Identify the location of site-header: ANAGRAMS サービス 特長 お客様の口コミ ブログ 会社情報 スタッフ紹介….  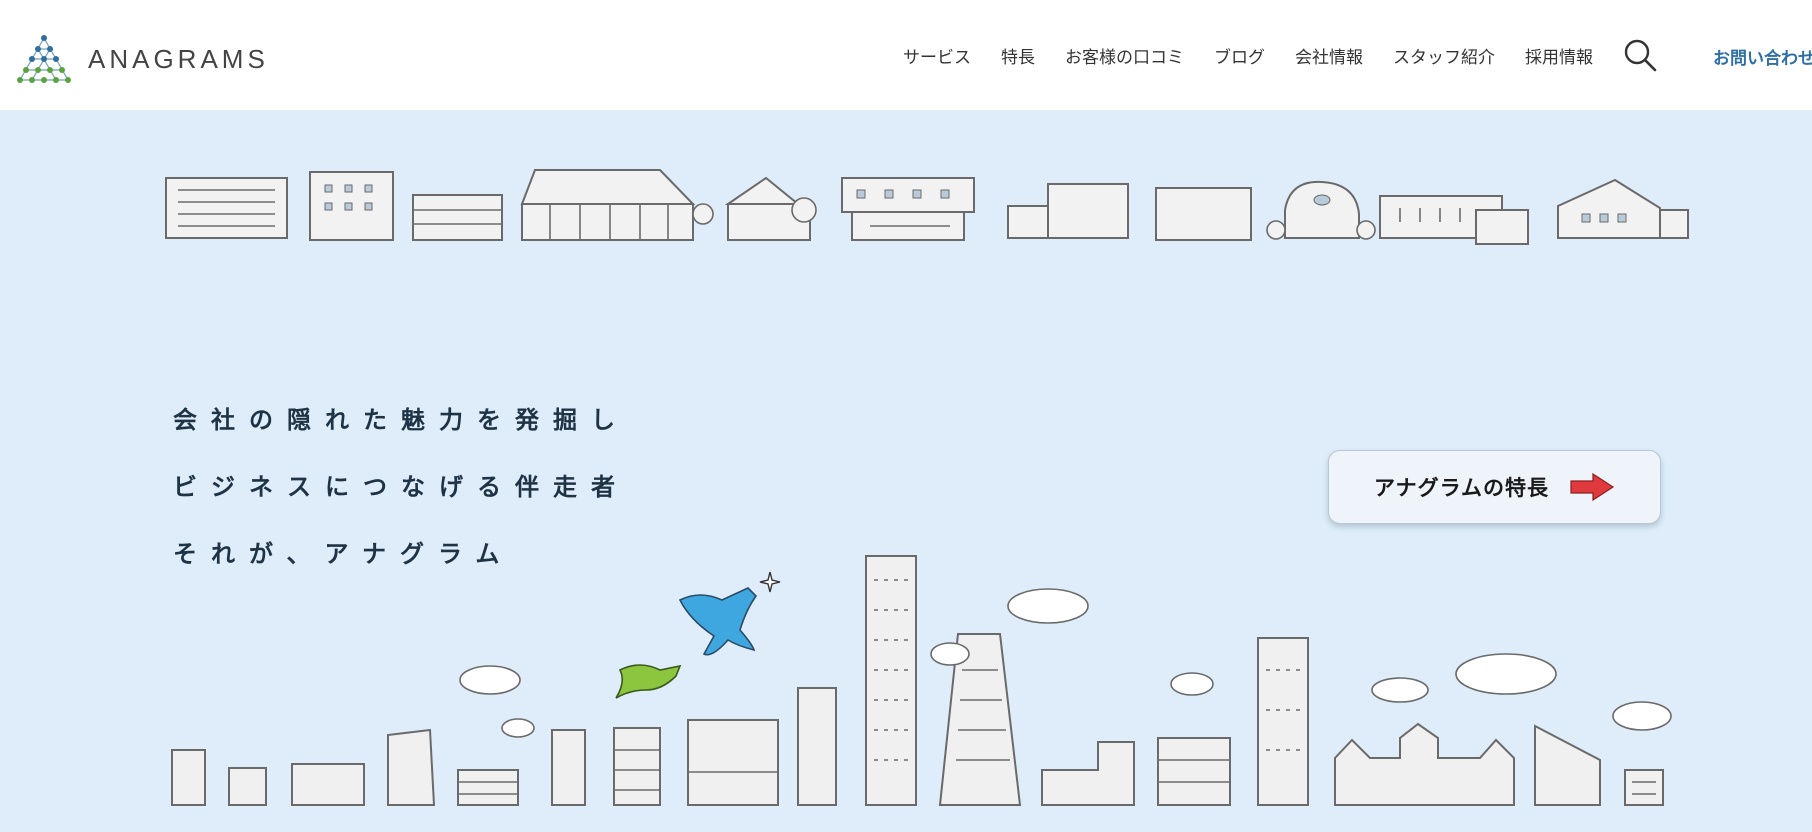
(906, 55).